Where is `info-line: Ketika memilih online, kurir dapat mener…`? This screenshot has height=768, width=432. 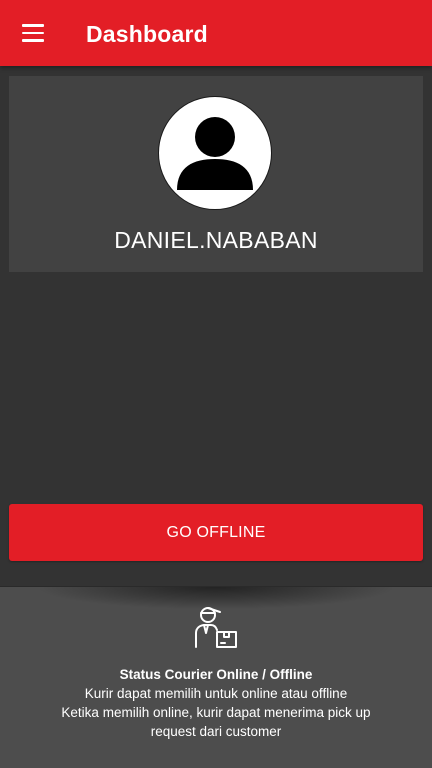 info-line: Ketika memilih online, kurir dapat mener… is located at coordinates (216, 712).